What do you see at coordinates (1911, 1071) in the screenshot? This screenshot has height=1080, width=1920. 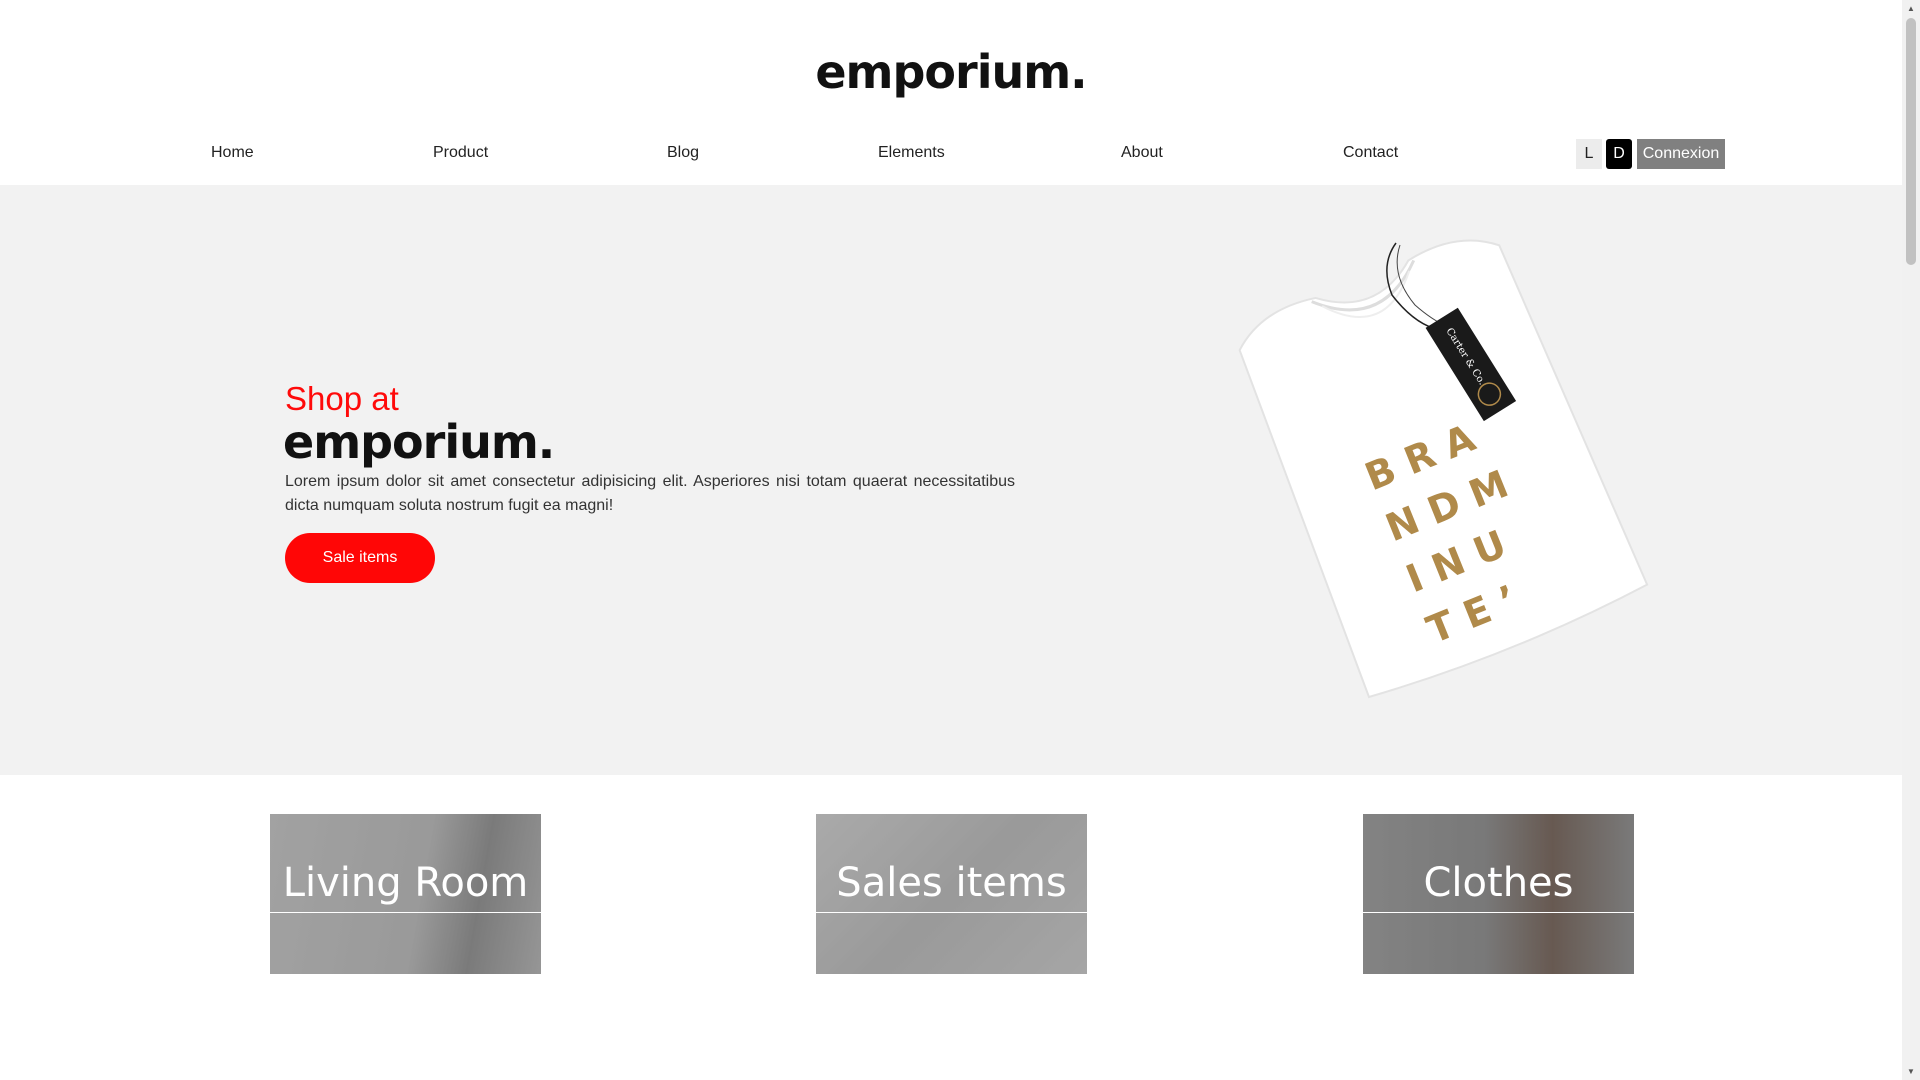 I see `scroll-down-arrow-icon: ▼` at bounding box center [1911, 1071].